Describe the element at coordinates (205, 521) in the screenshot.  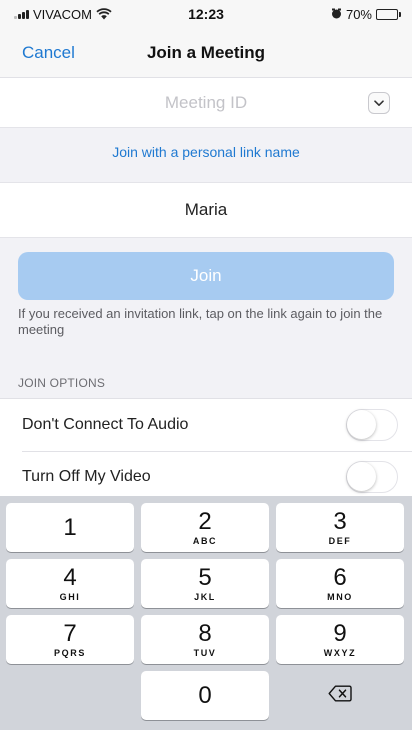
I see `key-digit: 2` at that location.